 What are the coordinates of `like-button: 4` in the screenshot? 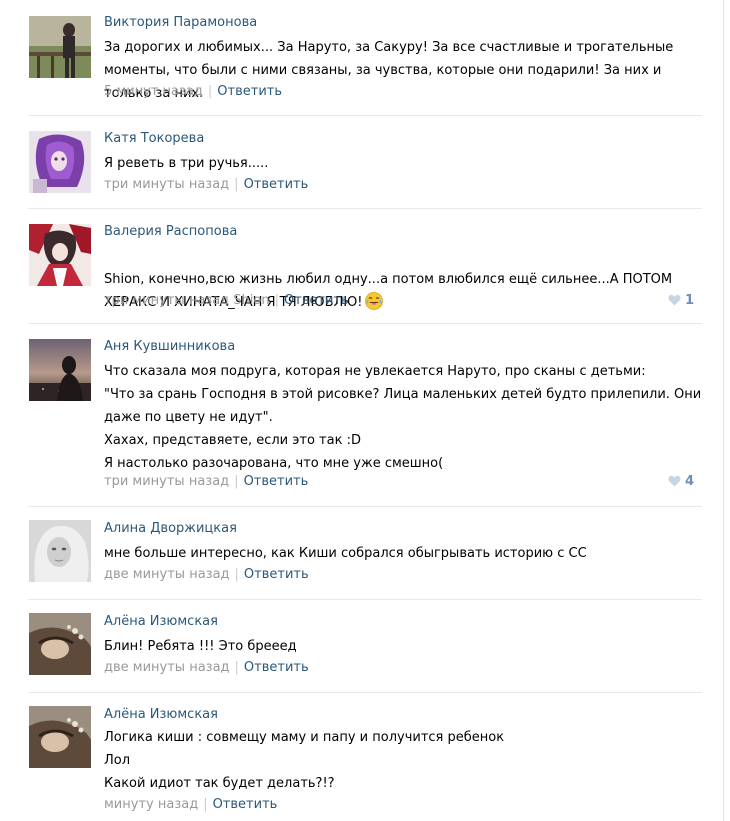 It's located at (681, 481).